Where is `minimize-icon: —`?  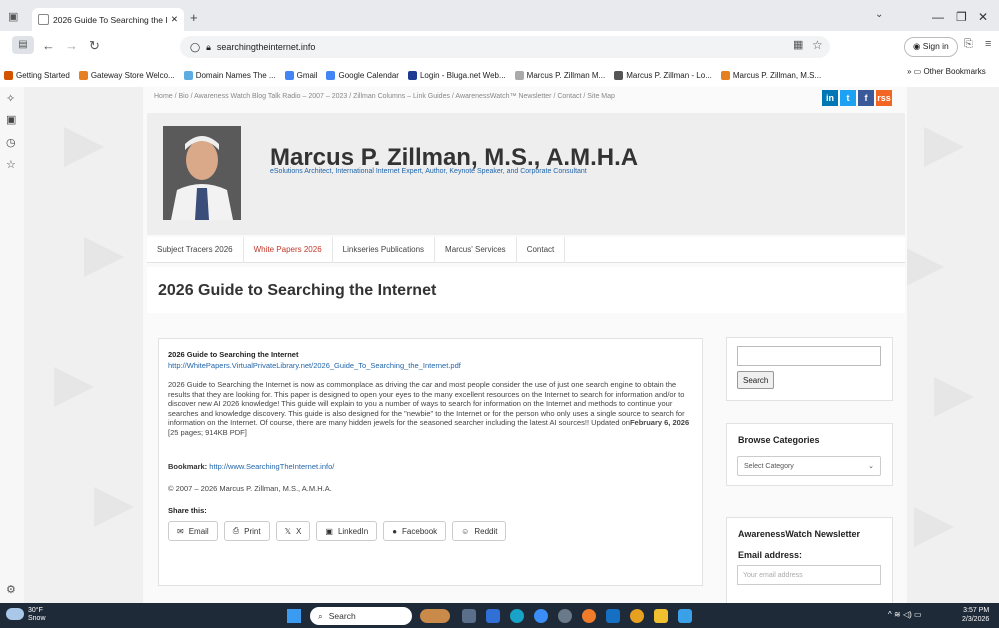 minimize-icon: — is located at coordinates (938, 17).